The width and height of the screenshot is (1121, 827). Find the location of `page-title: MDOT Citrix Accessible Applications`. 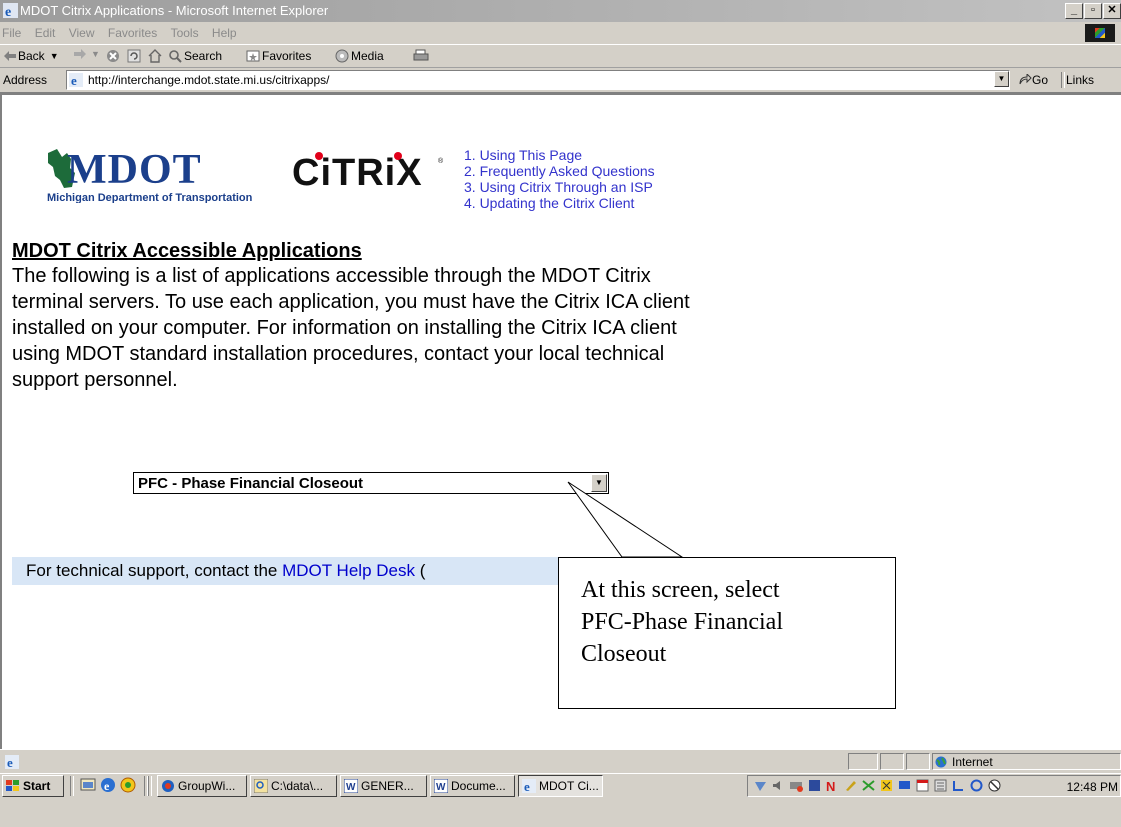

page-title: MDOT Citrix Accessible Applications is located at coordinates (187, 251).